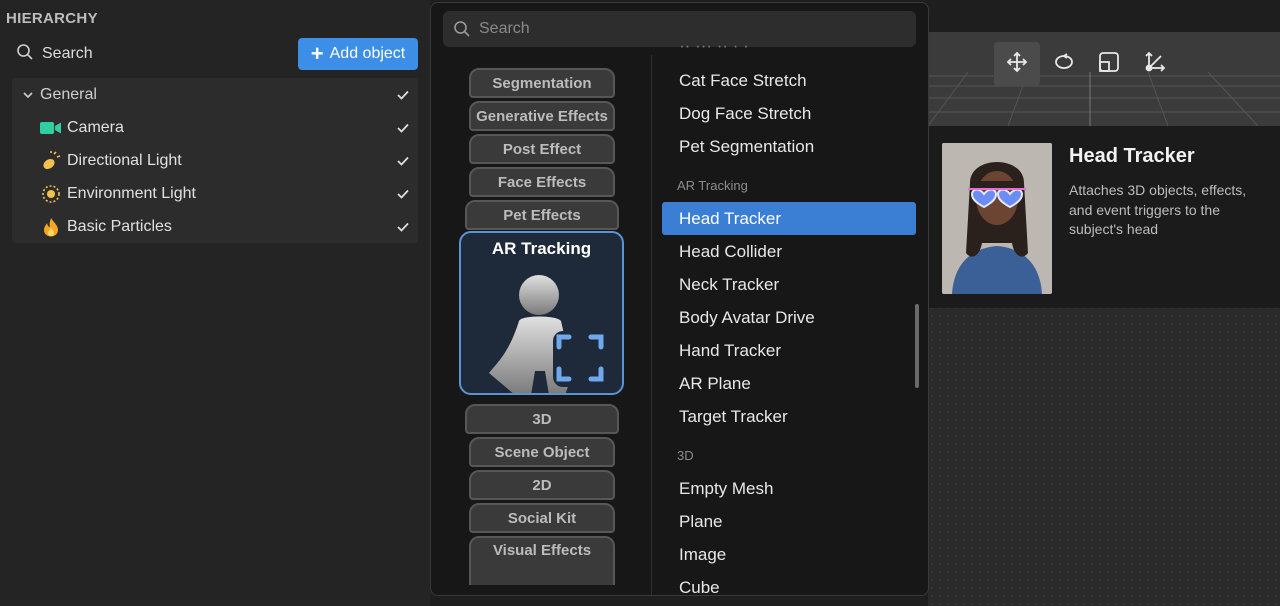  I want to click on category-pet-effects: Pet Effects, so click(542, 215).